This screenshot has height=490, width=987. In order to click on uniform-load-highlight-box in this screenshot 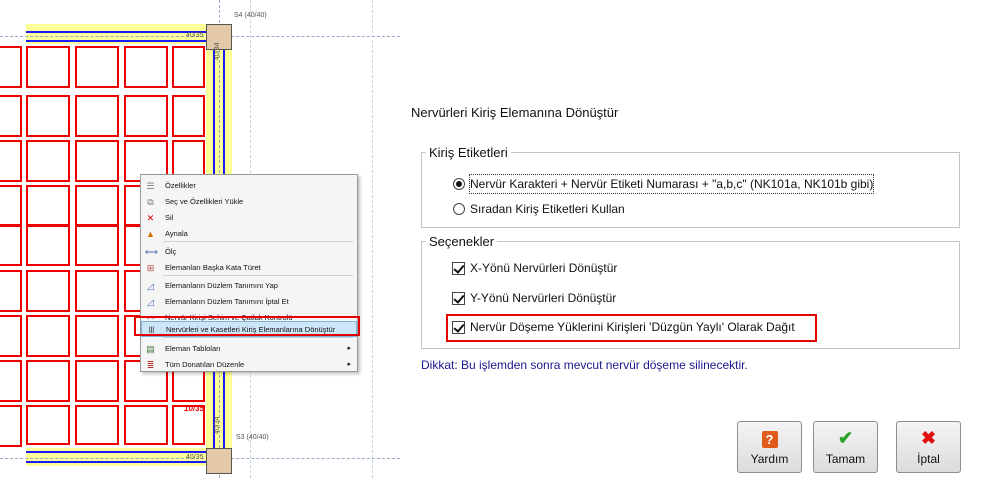, I will do `click(631, 328)`.